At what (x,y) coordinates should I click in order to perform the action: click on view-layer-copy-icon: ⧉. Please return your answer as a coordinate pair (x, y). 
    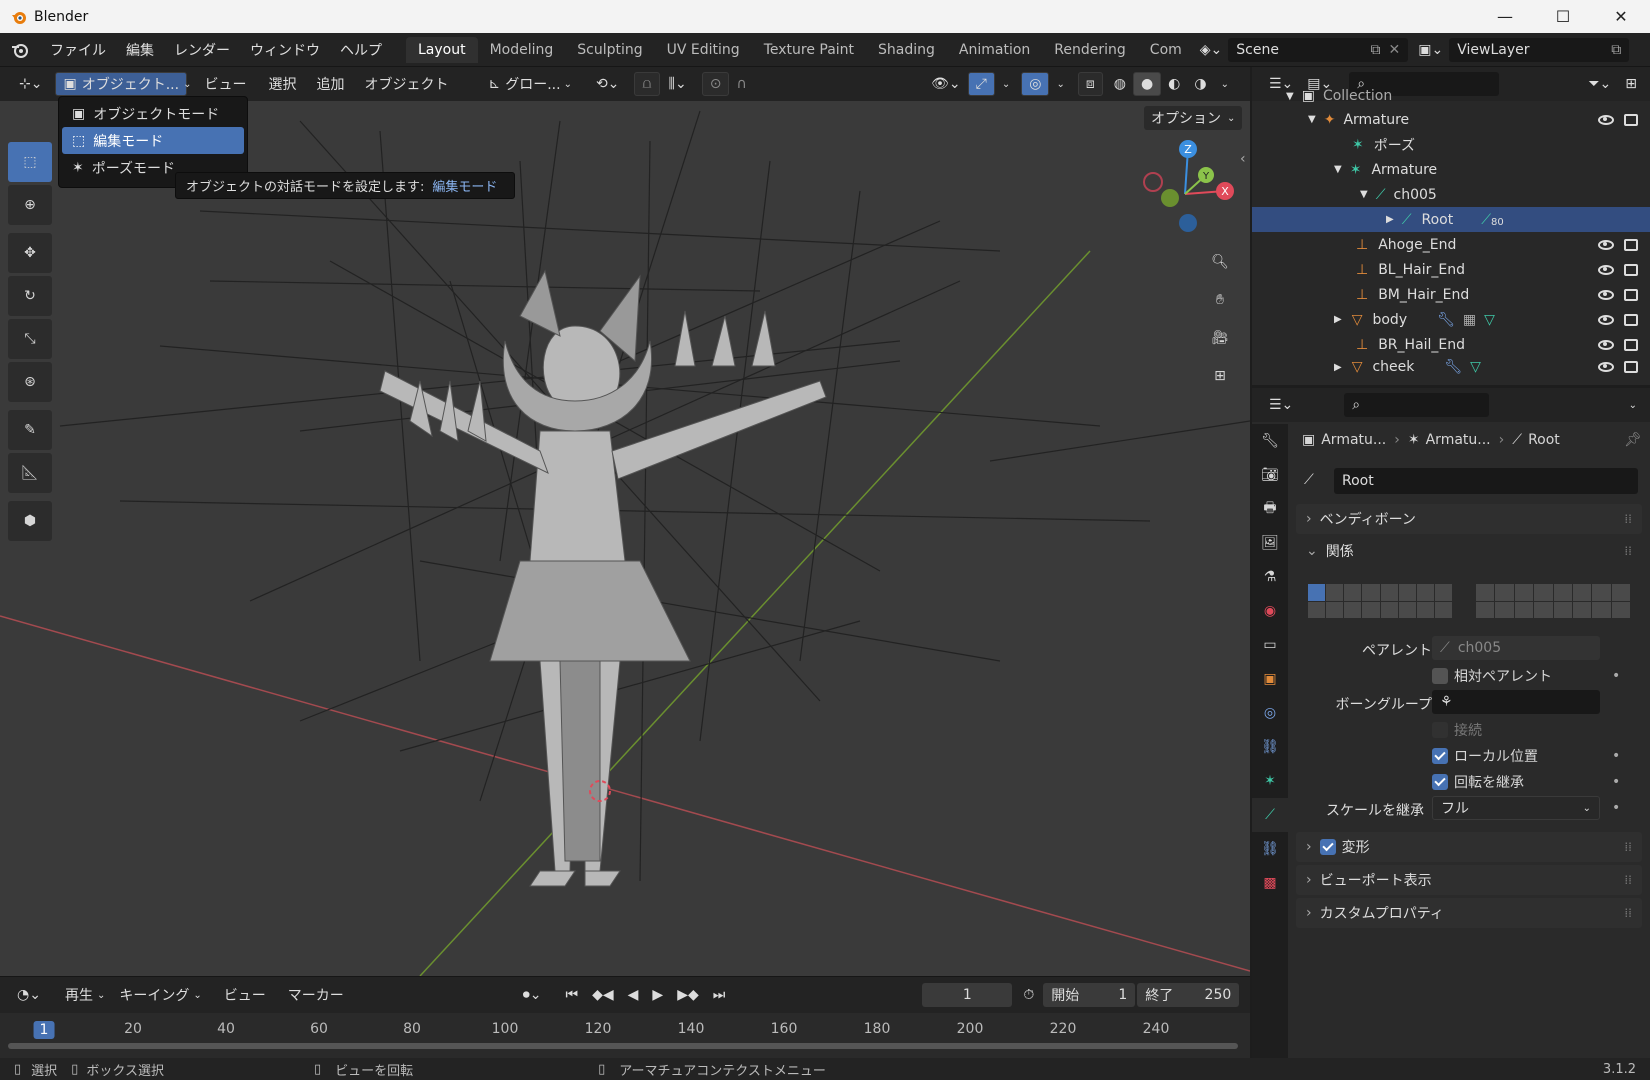
    Looking at the image, I should click on (1616, 50).